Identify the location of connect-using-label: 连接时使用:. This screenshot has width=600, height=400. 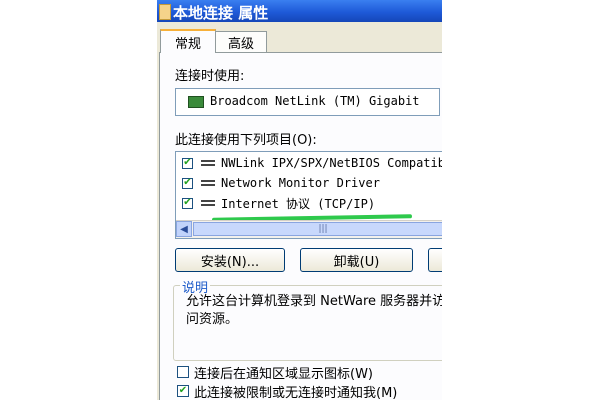
(210, 76).